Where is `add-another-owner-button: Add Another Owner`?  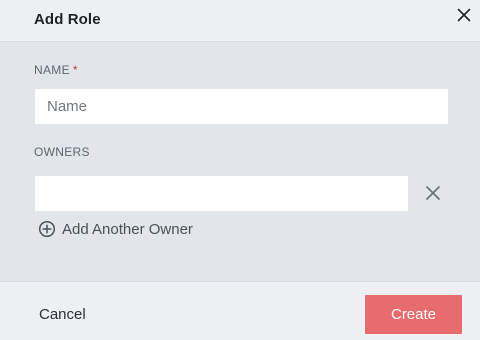 add-another-owner-button: Add Another Owner is located at coordinates (115, 229).